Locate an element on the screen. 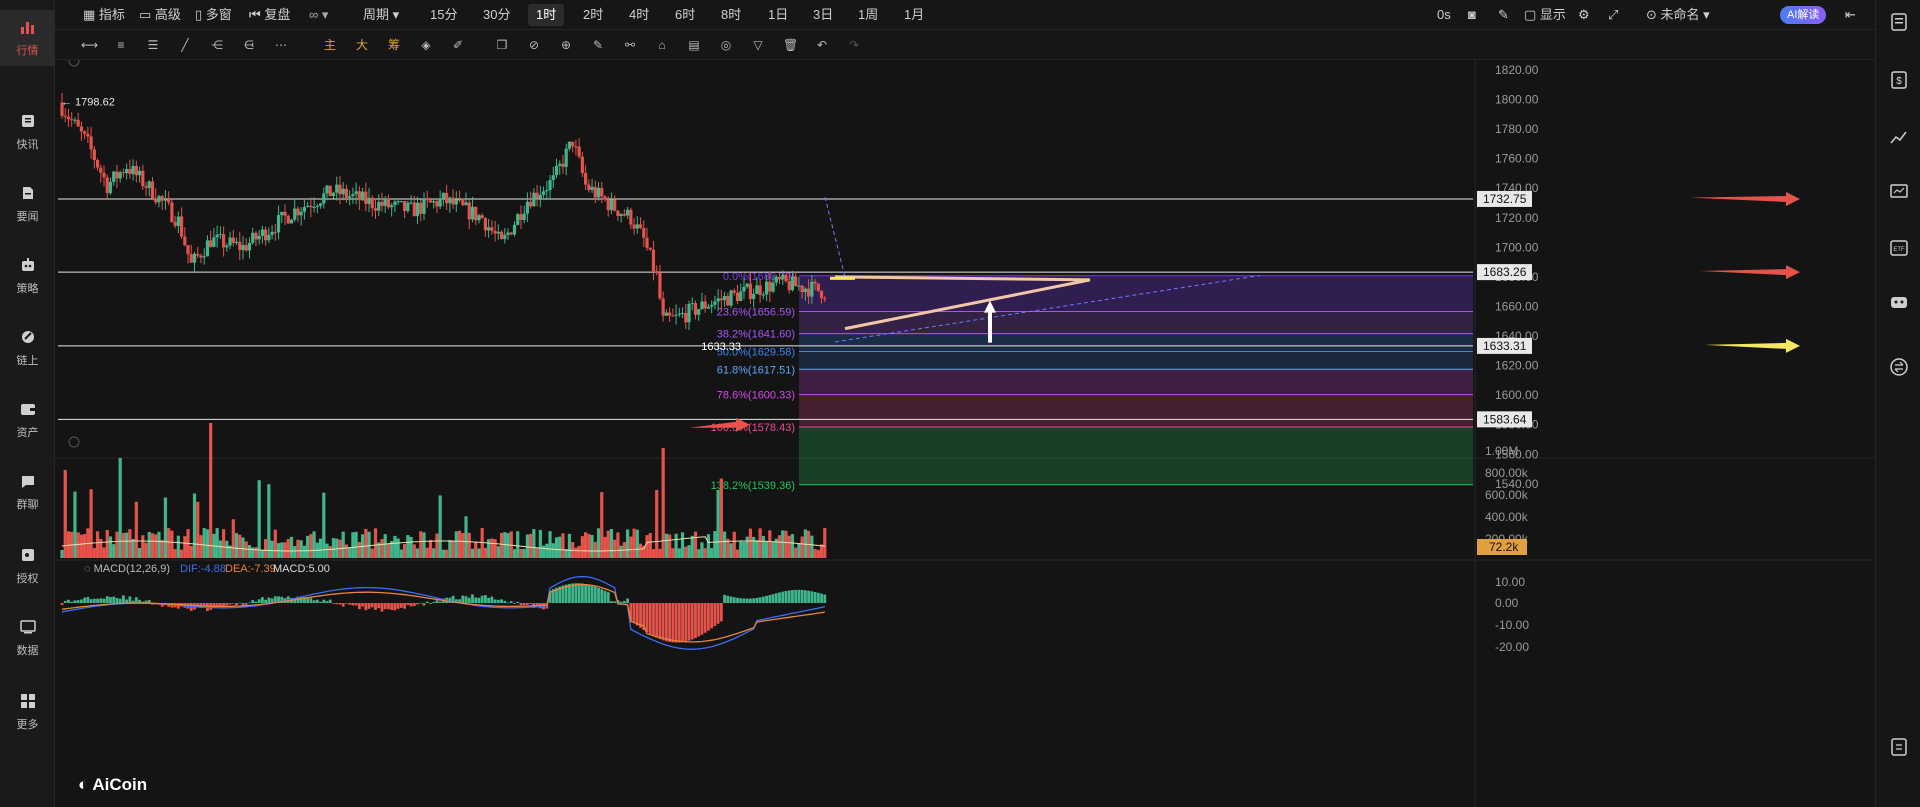  lock-icon: ⌂ is located at coordinates (662, 45).